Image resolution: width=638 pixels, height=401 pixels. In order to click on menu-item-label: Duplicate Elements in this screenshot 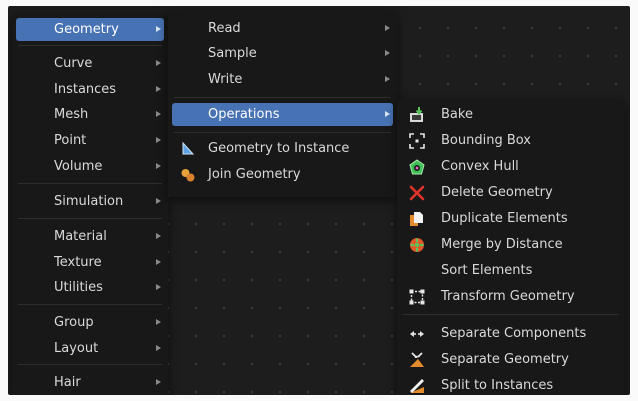, I will do `click(504, 218)`.